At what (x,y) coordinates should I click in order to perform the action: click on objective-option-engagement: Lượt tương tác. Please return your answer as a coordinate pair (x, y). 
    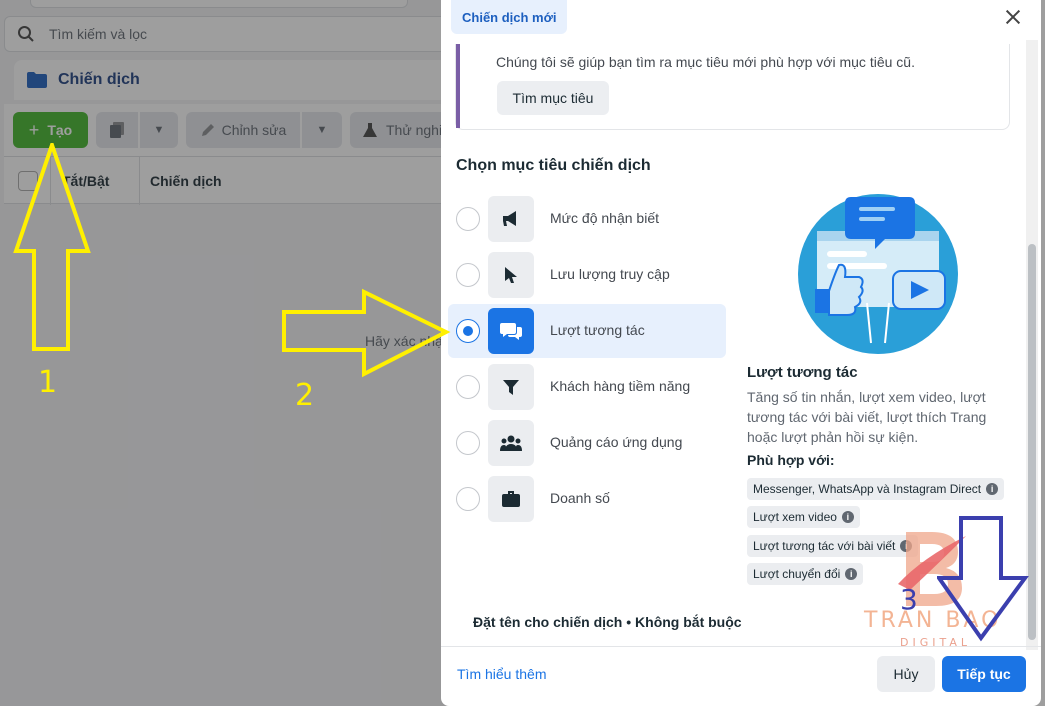
    Looking at the image, I should click on (587, 331).